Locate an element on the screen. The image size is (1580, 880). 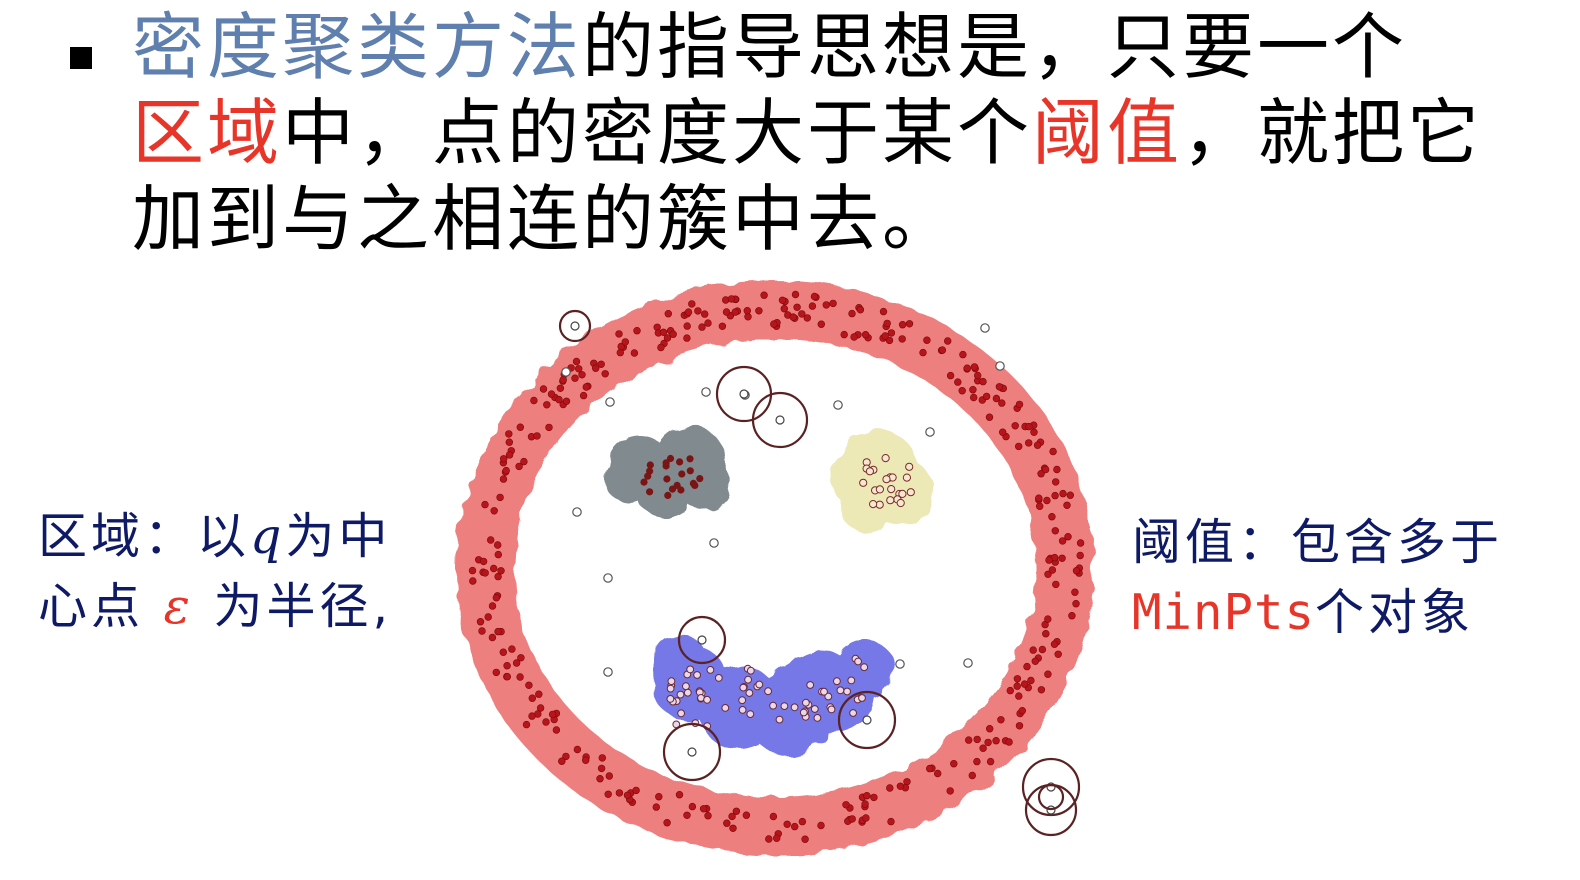
yellow-cluster-point is located at coordinates (900, 503).